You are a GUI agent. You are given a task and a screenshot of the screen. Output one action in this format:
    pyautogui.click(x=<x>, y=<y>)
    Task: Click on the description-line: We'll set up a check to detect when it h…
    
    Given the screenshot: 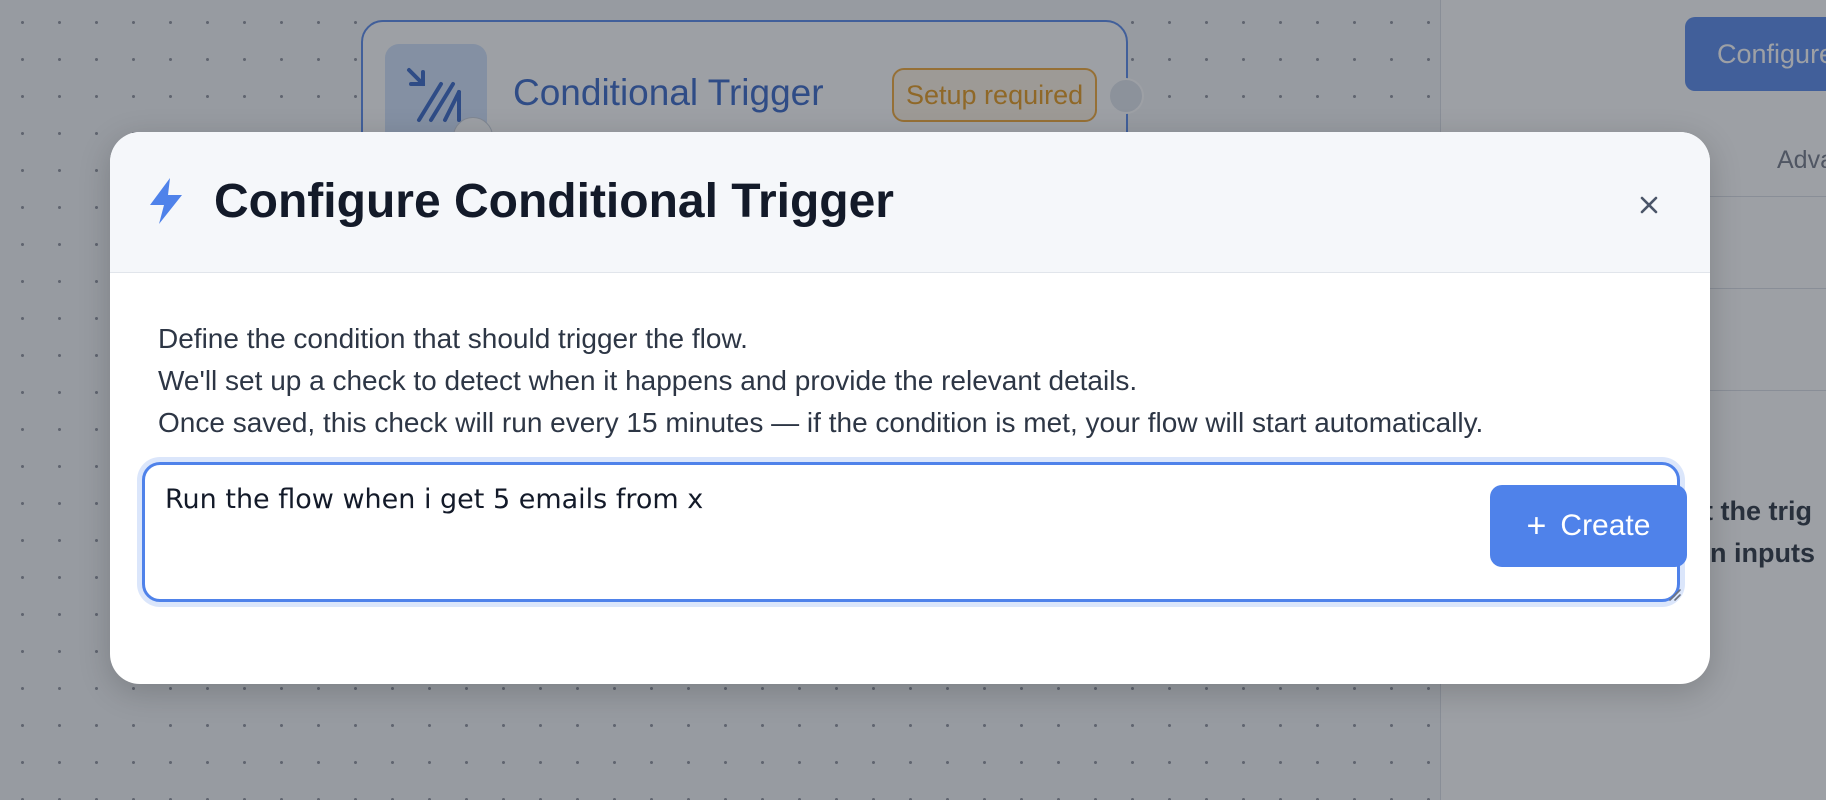 What is the action you would take?
    pyautogui.click(x=648, y=380)
    